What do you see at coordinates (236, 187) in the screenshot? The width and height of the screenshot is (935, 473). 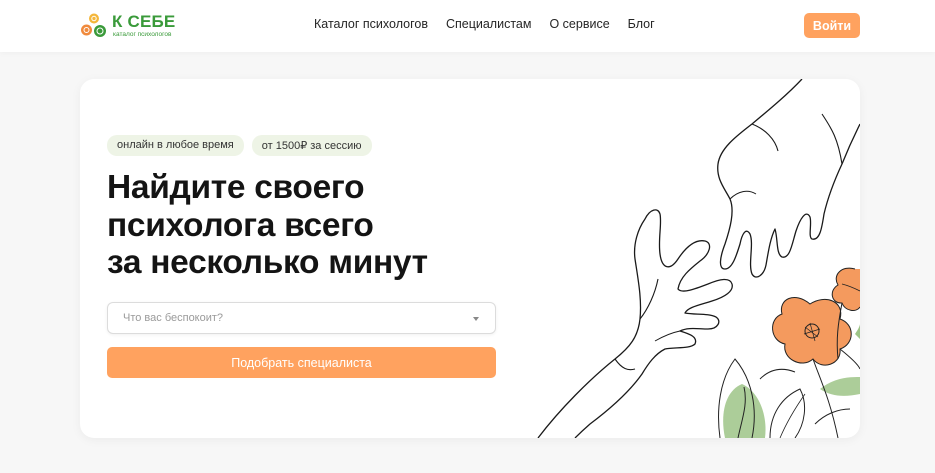 I see `headline-line-1: Найдите своего` at bounding box center [236, 187].